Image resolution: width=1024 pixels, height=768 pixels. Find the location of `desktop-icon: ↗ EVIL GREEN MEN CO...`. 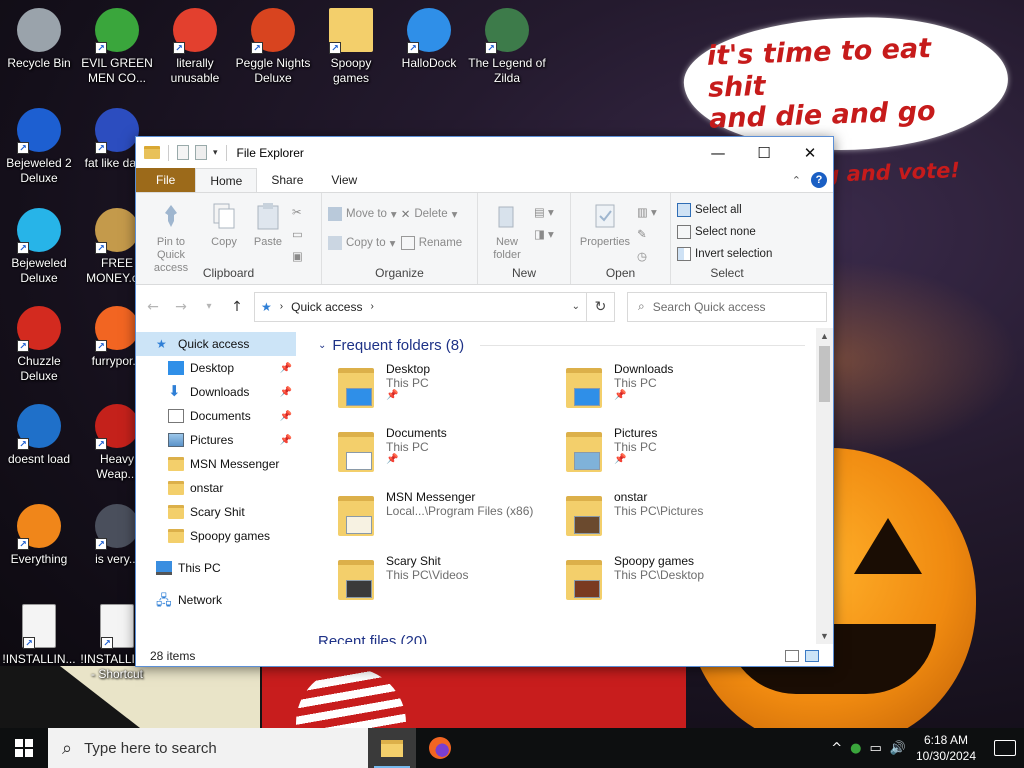

desktop-icon: ↗ EVIL GREEN MEN CO... is located at coordinates (117, 47).